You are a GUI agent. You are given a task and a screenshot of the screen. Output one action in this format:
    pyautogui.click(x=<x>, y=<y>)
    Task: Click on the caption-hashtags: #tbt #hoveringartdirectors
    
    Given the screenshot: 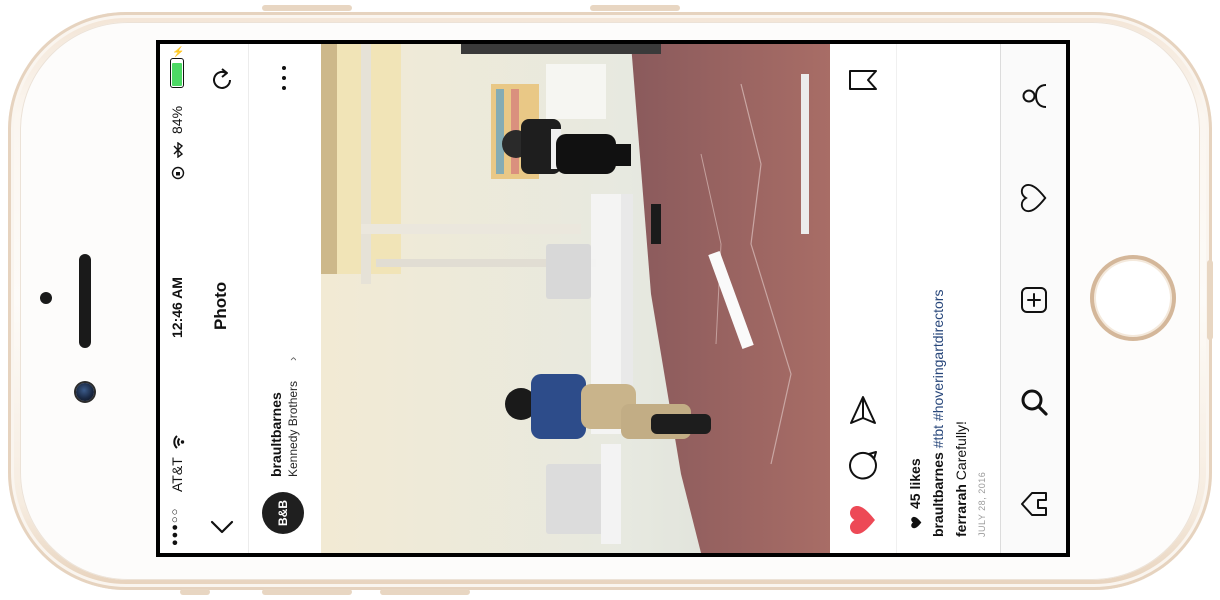 What is the action you would take?
    pyautogui.click(x=938, y=369)
    